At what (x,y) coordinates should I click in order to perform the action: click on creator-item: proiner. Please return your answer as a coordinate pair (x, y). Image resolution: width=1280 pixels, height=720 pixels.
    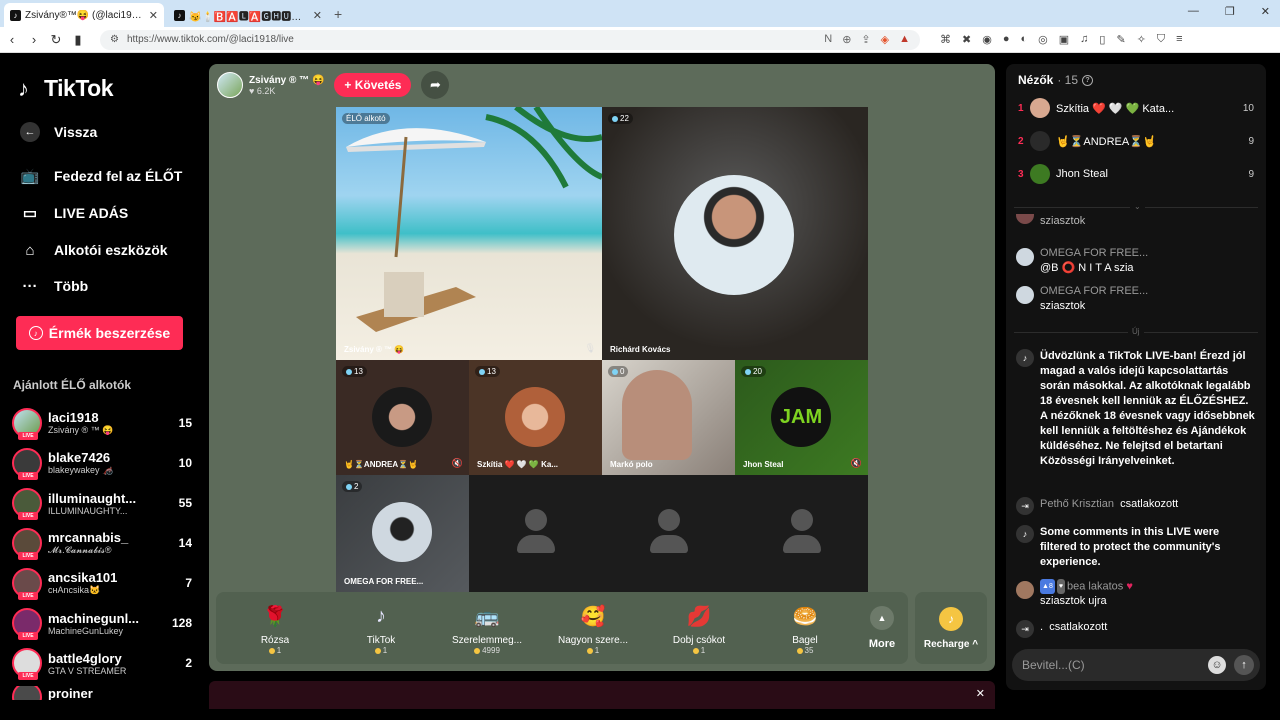
    Looking at the image, I should click on (102, 693).